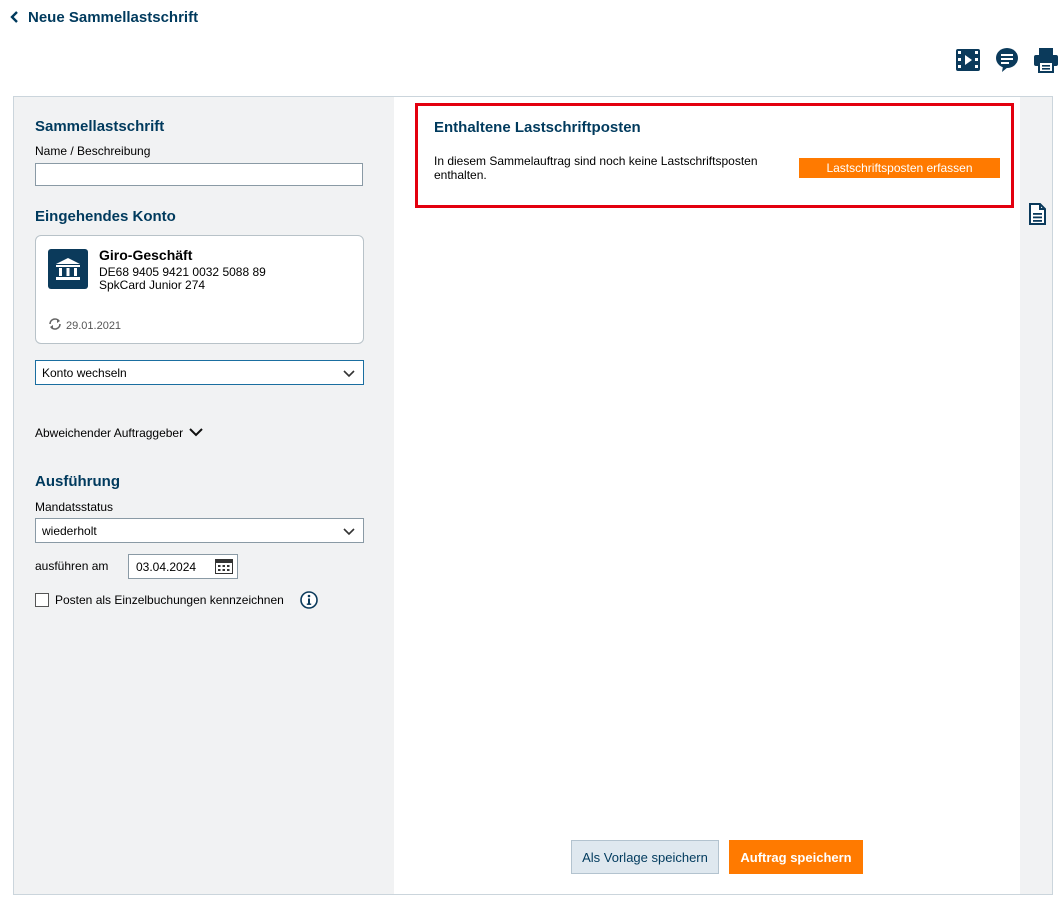  I want to click on change-account-label: Konto wechseln, so click(84, 372).